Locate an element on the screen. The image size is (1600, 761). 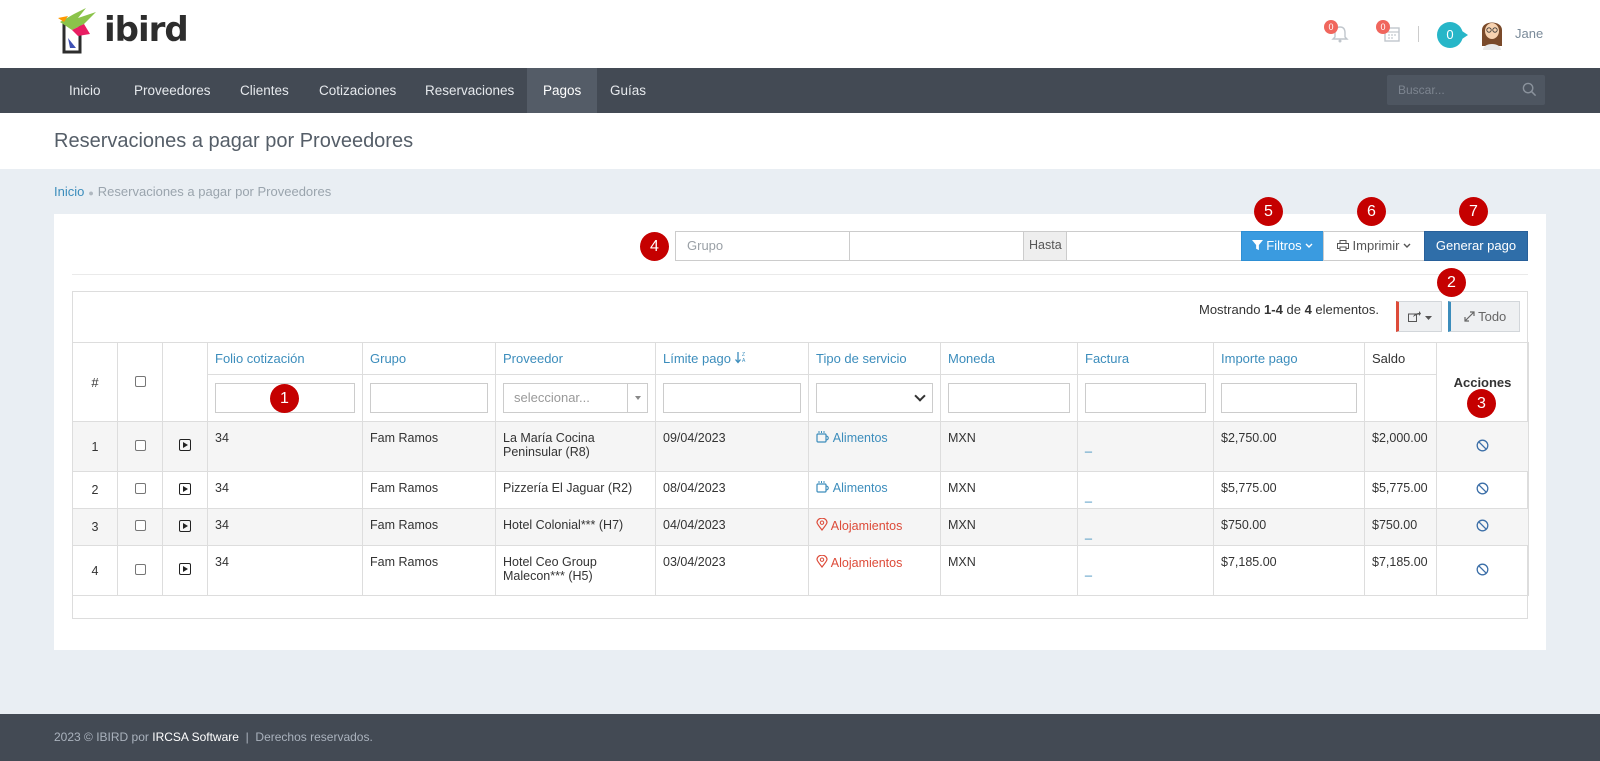
printer-icon is located at coordinates (1342, 245).